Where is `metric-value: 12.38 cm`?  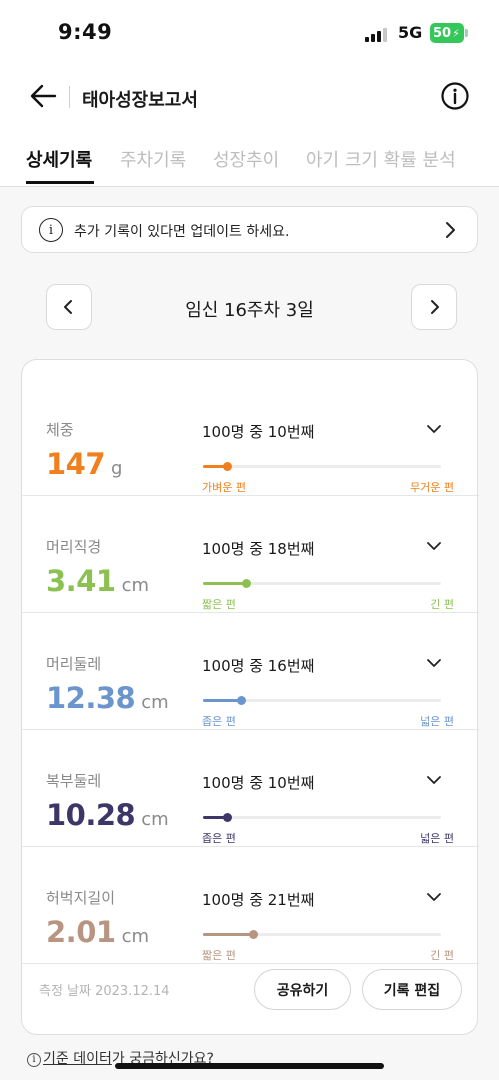 metric-value: 12.38 cm is located at coordinates (107, 698).